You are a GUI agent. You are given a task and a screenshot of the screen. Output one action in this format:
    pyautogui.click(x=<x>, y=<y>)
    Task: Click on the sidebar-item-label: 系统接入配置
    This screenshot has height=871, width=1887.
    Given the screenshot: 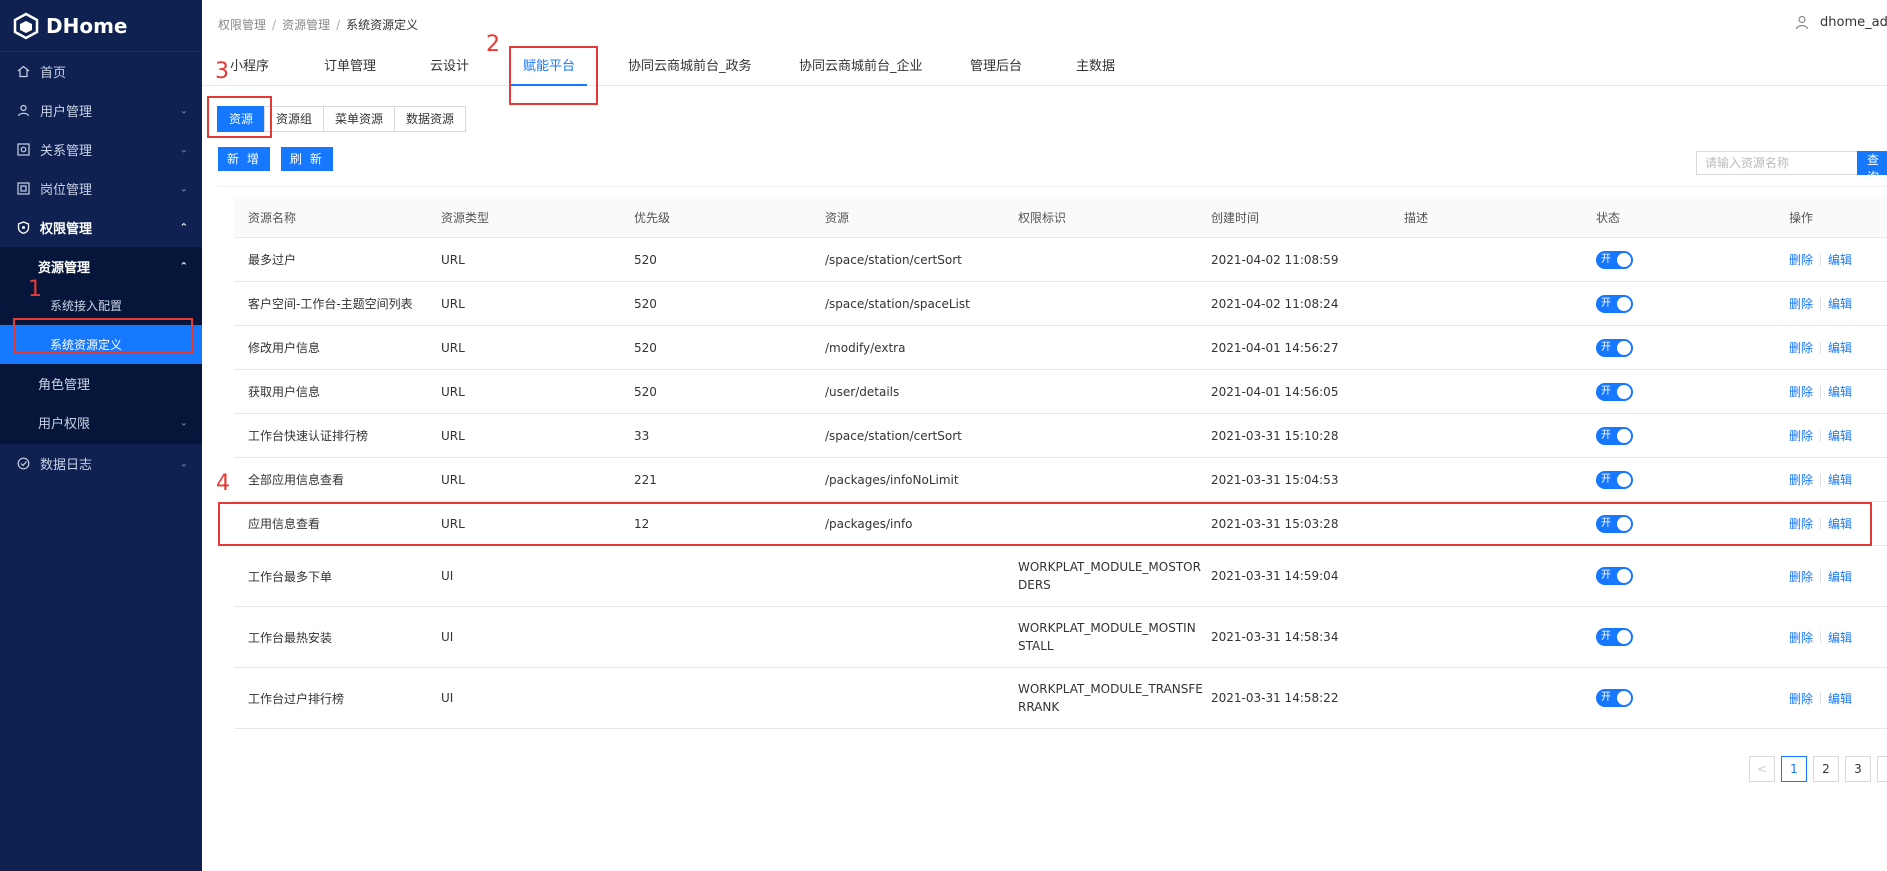 What is the action you would take?
    pyautogui.click(x=86, y=306)
    